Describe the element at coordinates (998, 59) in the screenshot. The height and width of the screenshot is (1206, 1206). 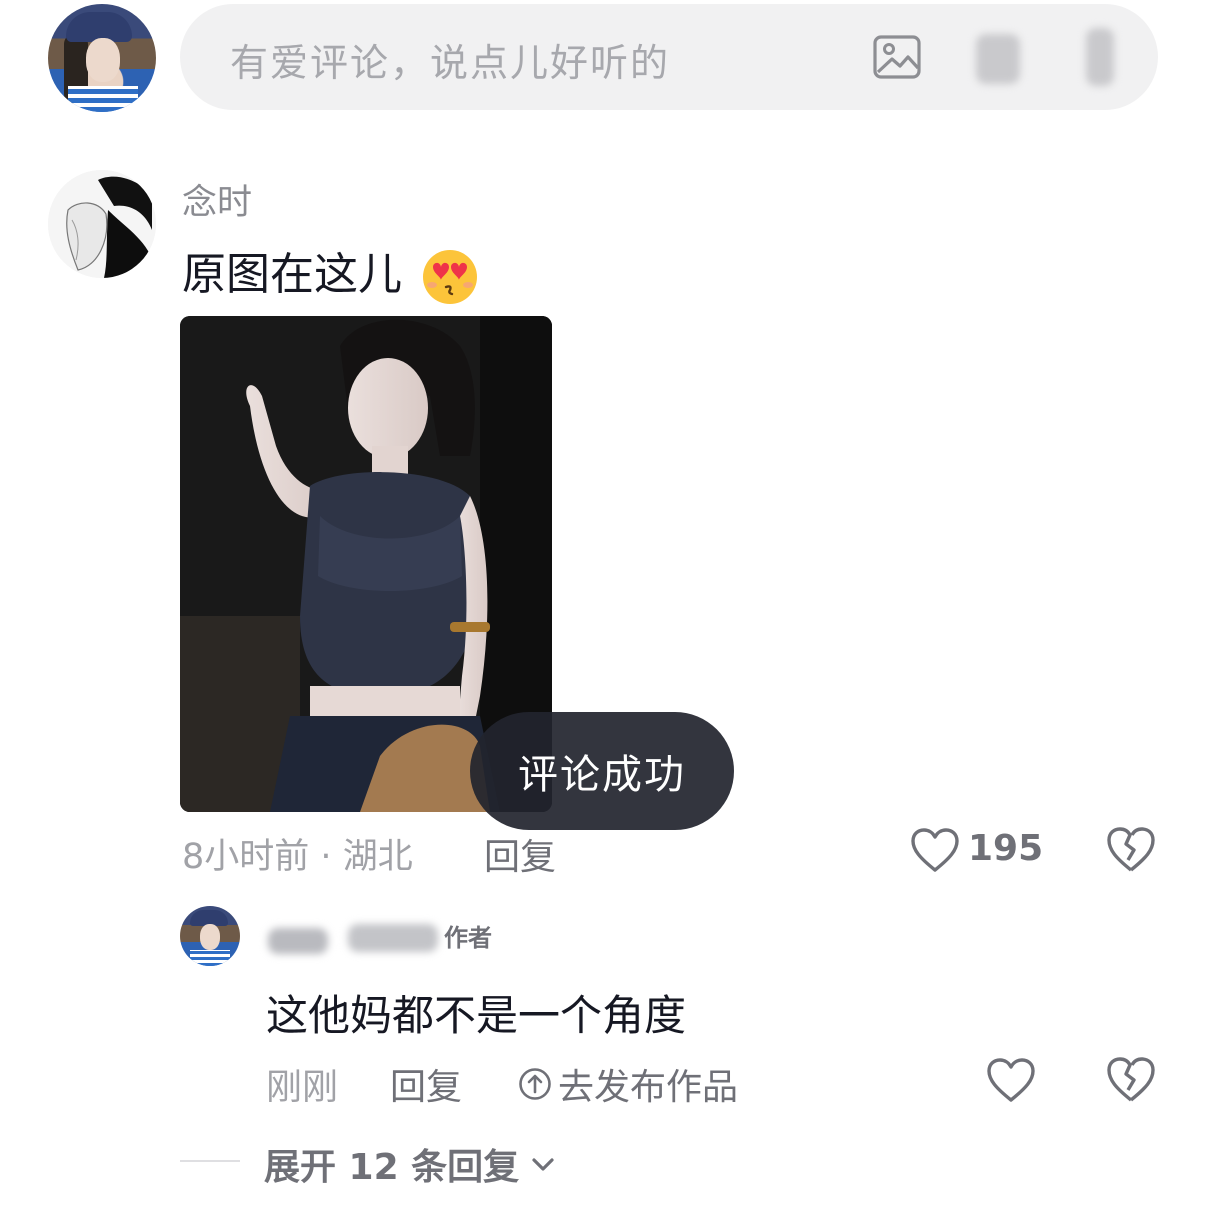
I see `emoji-button-blurred` at that location.